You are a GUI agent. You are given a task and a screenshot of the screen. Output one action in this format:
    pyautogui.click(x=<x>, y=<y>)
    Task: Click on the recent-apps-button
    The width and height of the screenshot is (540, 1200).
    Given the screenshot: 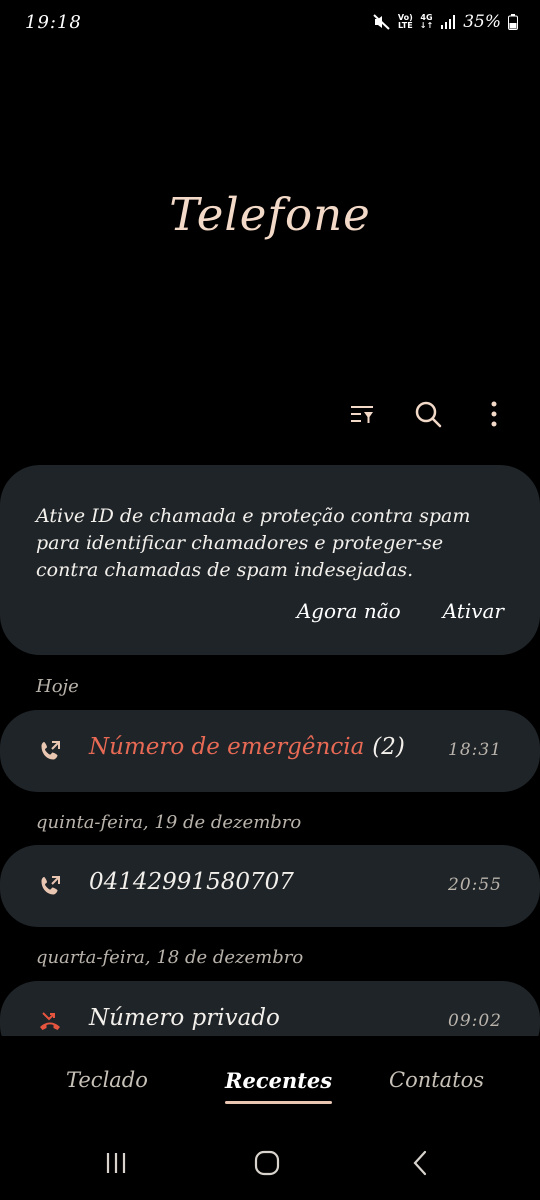 What is the action you would take?
    pyautogui.click(x=116, y=1165)
    